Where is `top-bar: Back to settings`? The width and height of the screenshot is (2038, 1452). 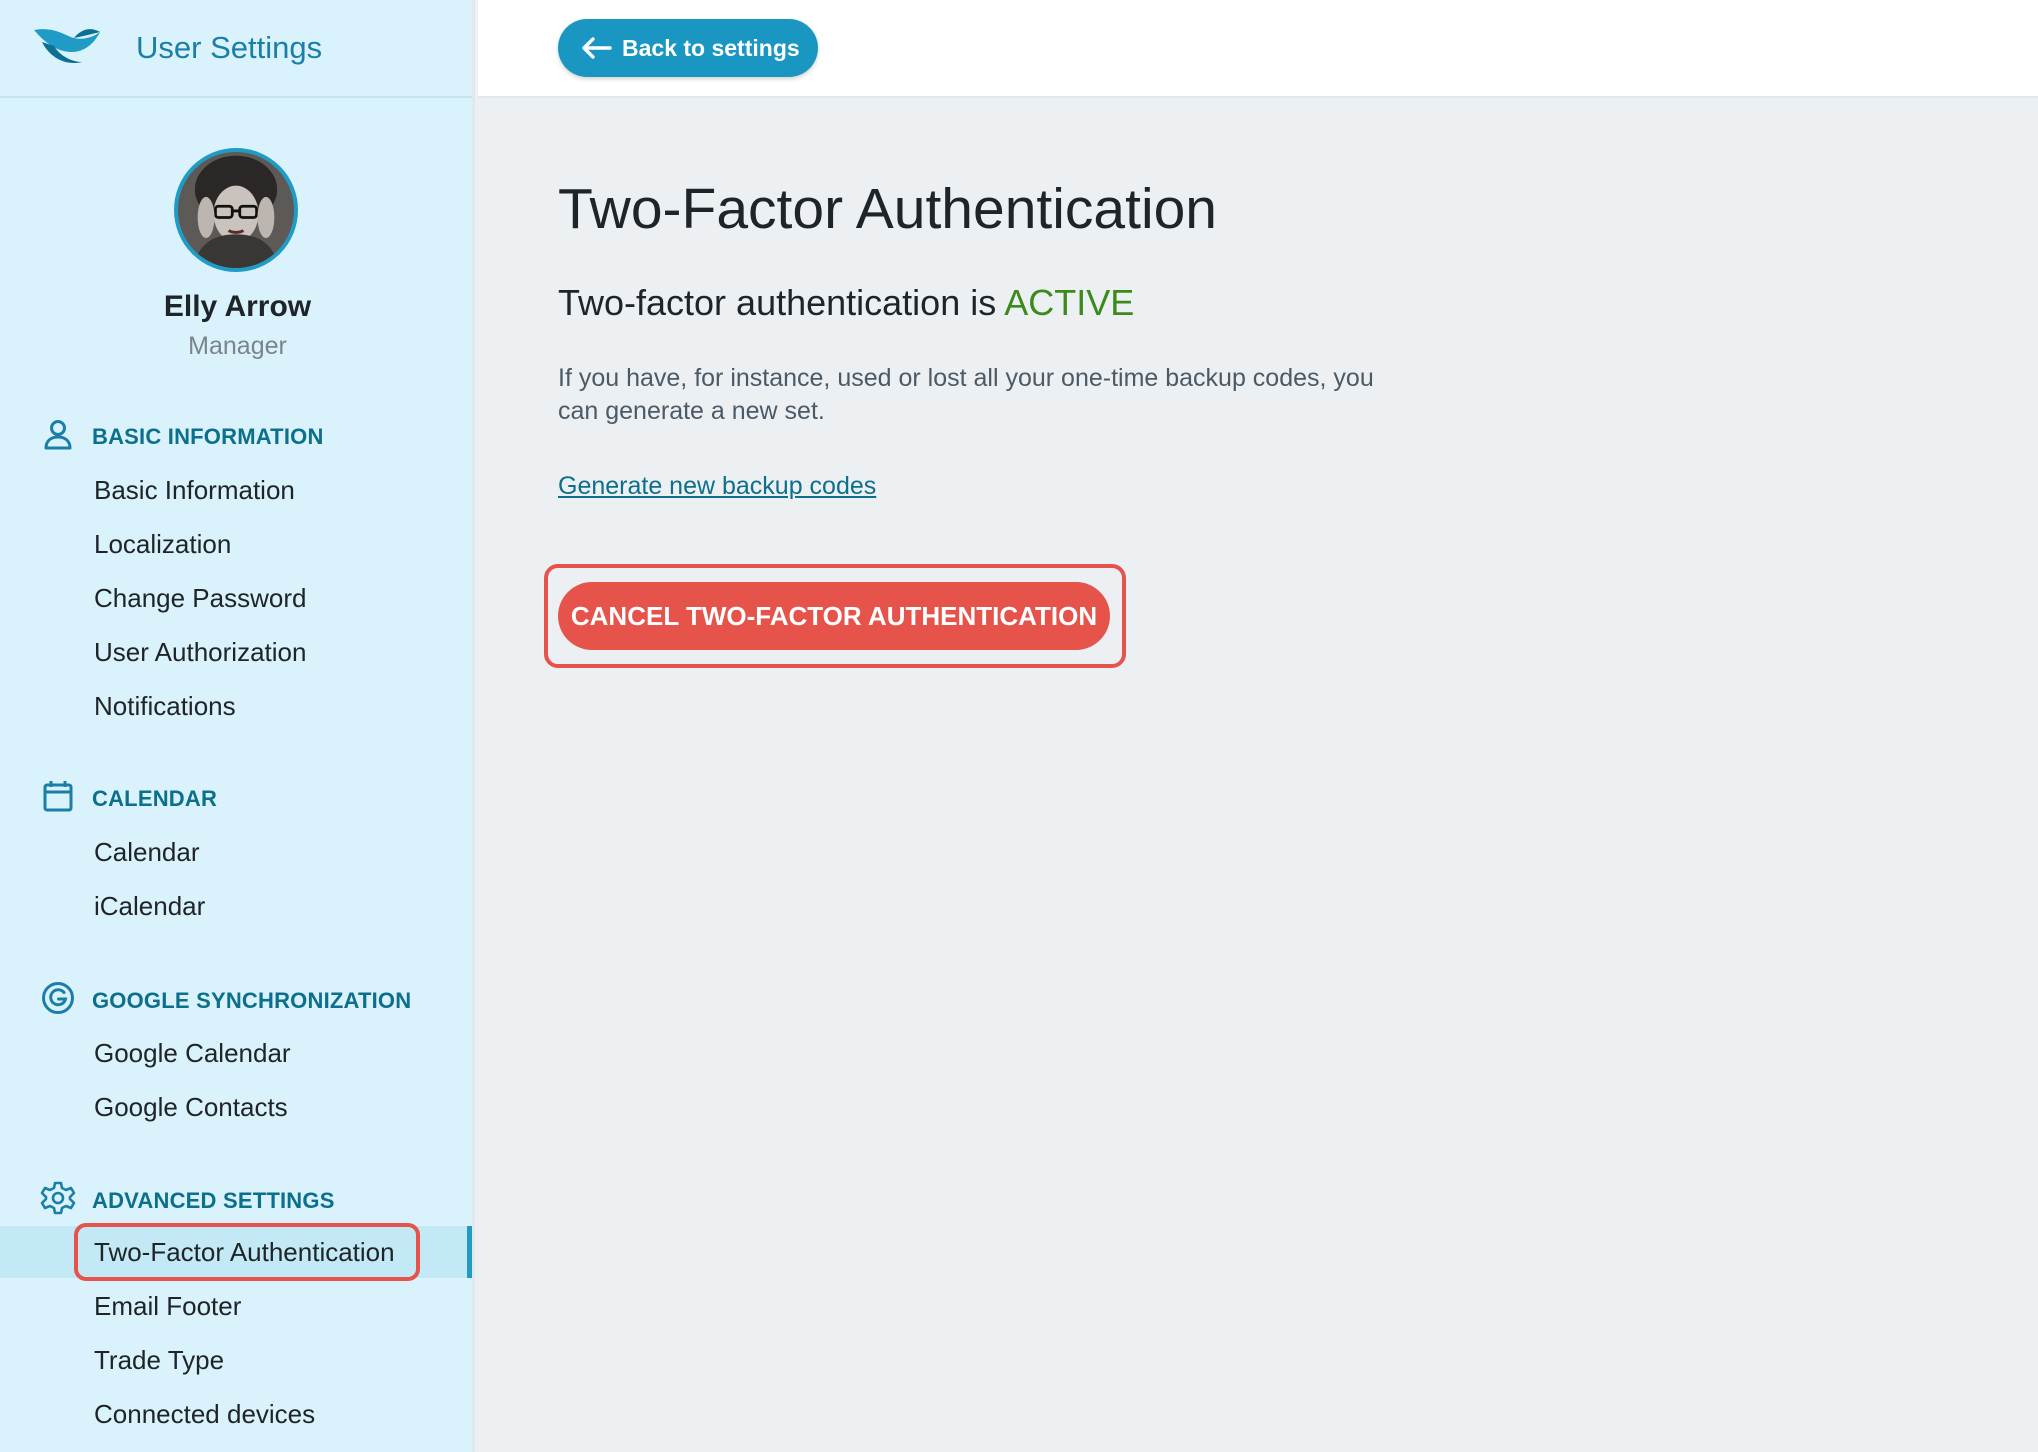
top-bar: Back to settings is located at coordinates (1258, 49).